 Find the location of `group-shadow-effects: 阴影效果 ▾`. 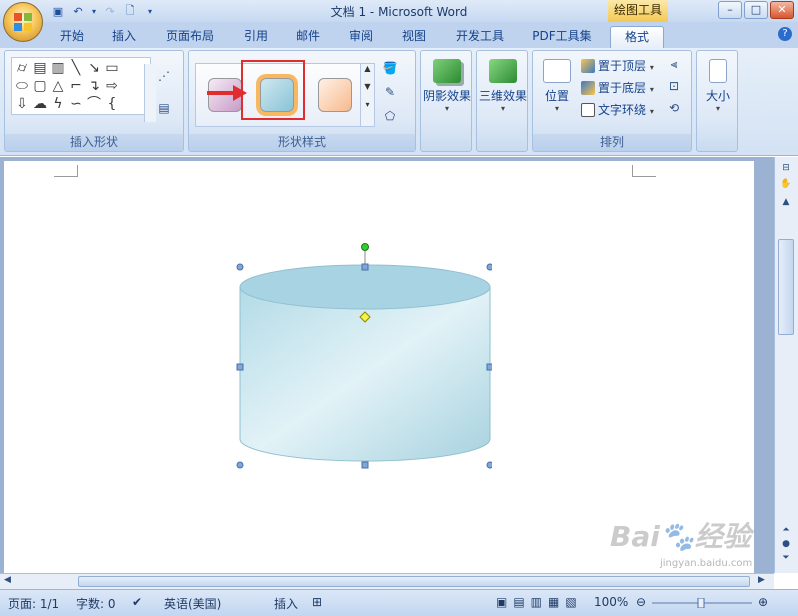

group-shadow-effects: 阴影效果 ▾ is located at coordinates (446, 101).